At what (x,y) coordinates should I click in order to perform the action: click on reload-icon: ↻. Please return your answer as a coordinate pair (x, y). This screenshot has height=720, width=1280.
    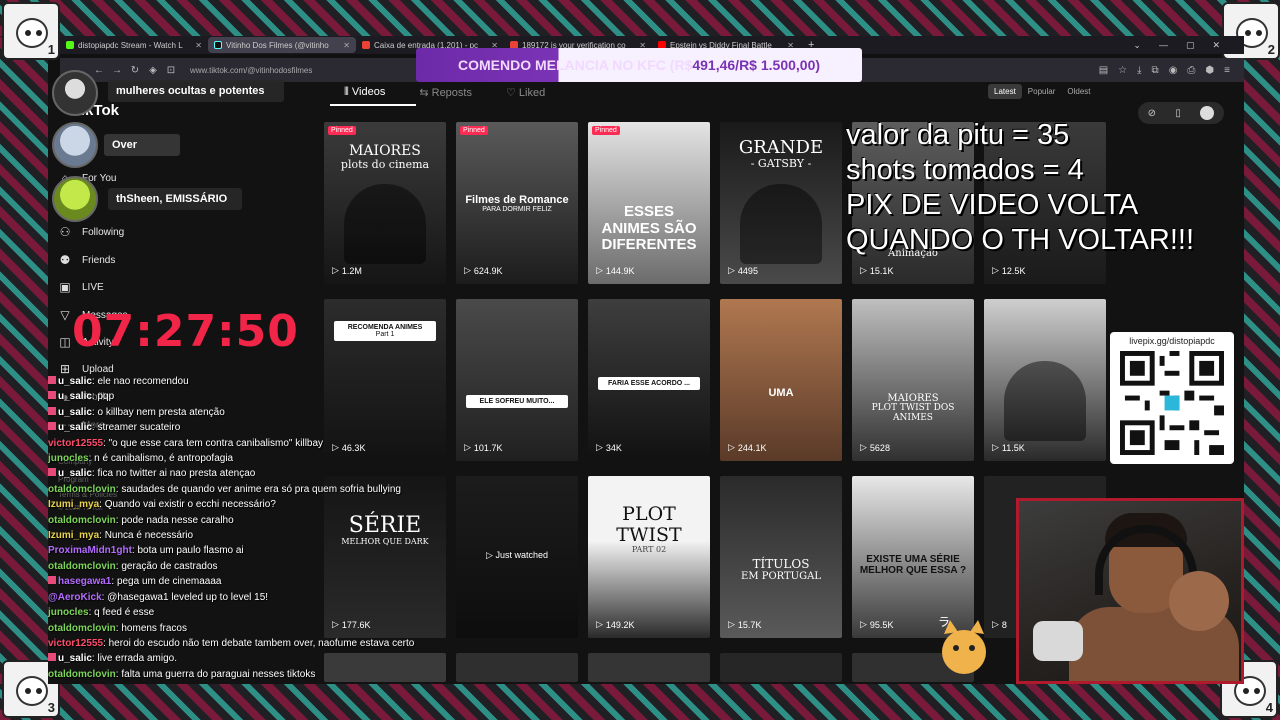
    Looking at the image, I should click on (135, 70).